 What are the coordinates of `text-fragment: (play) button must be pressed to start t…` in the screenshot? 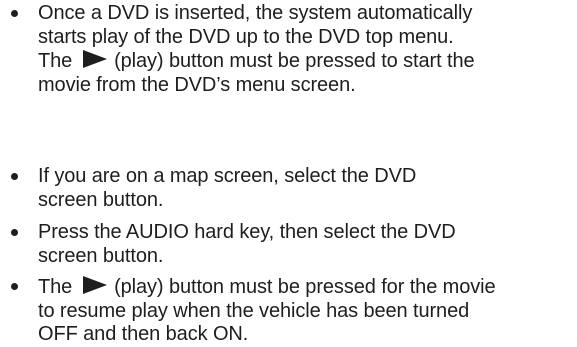 It's located at (291, 61).